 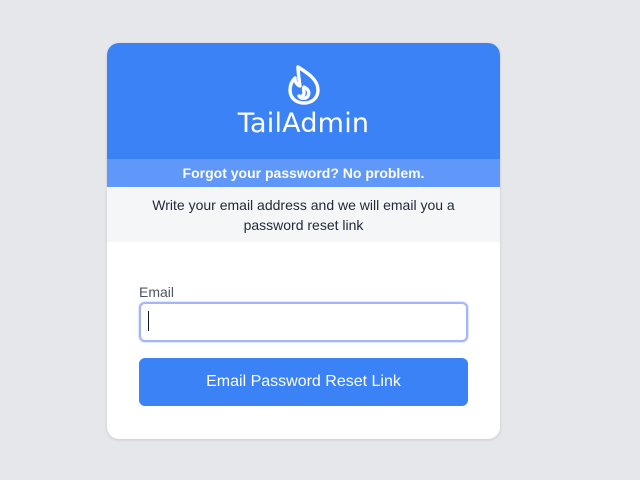 I want to click on email-label: Email, so click(x=157, y=292).